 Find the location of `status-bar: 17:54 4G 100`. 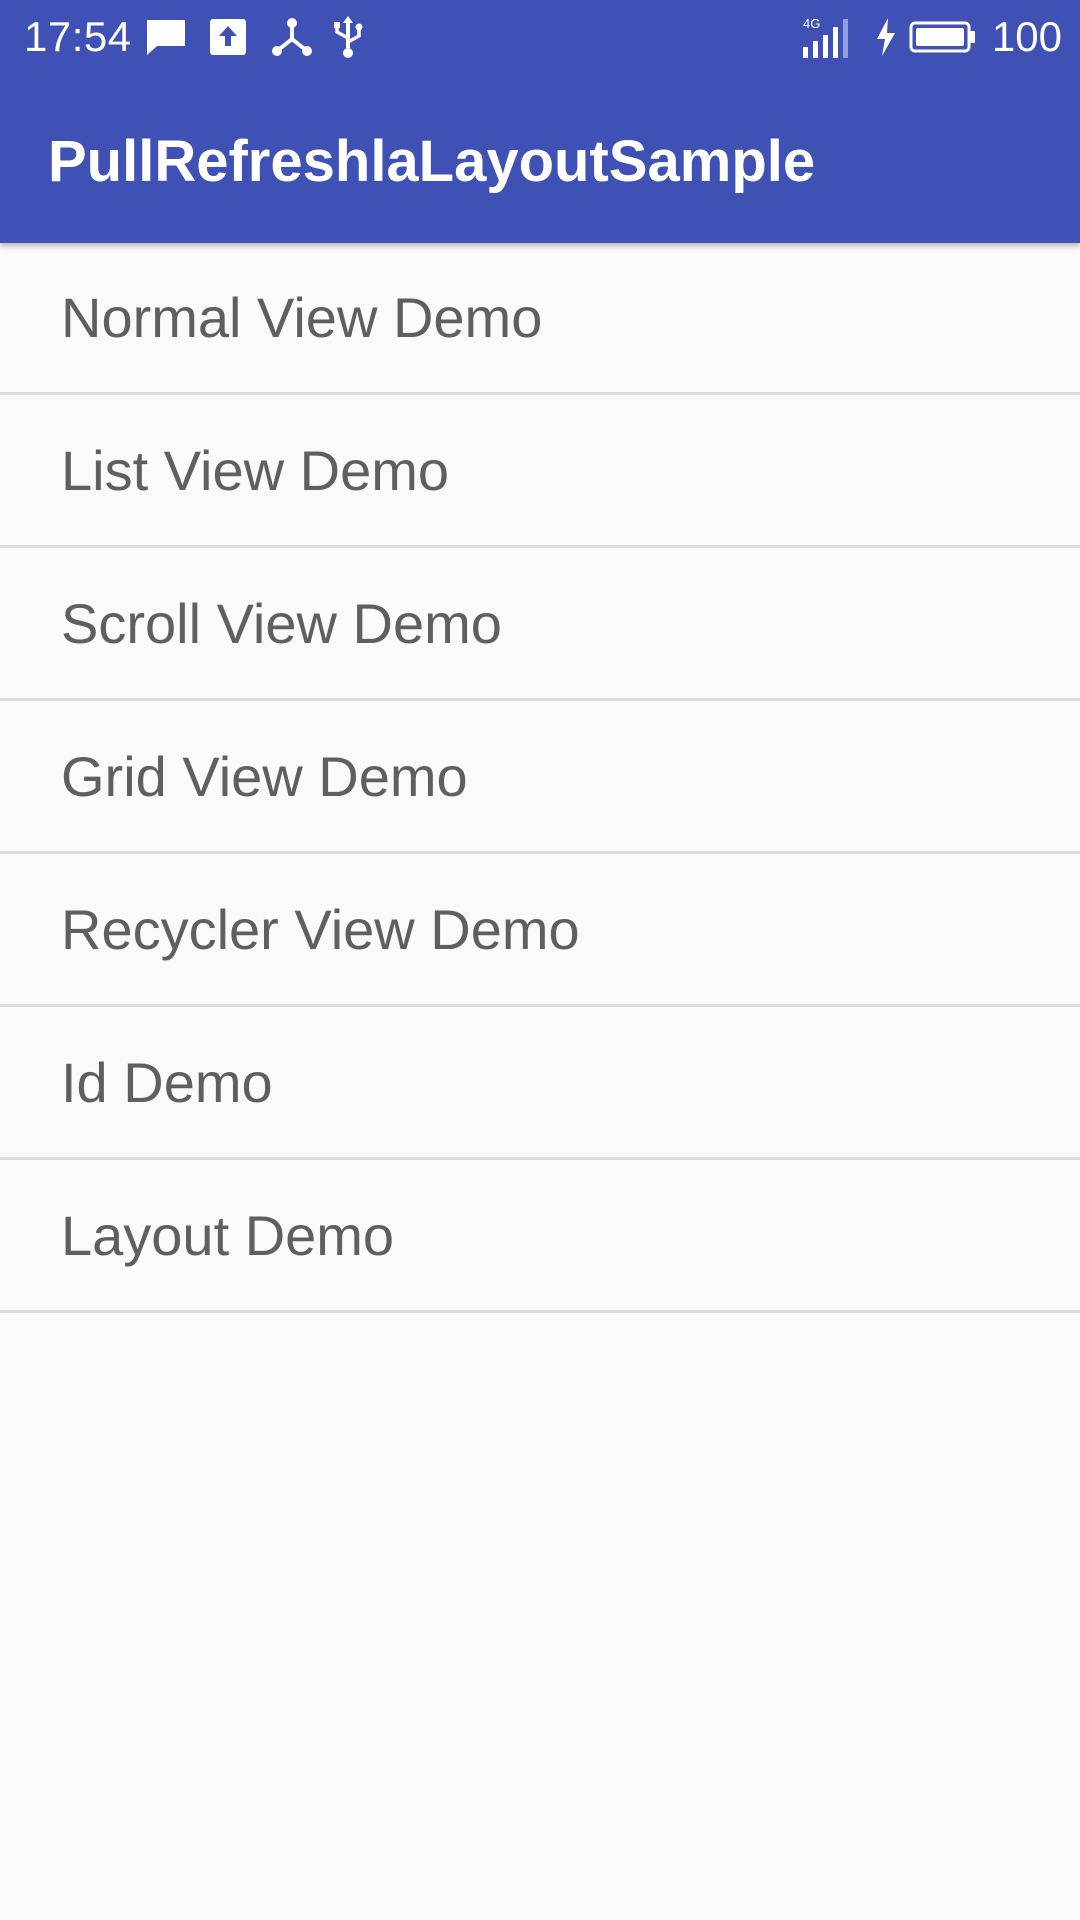

status-bar: 17:54 4G 100 is located at coordinates (540, 37).